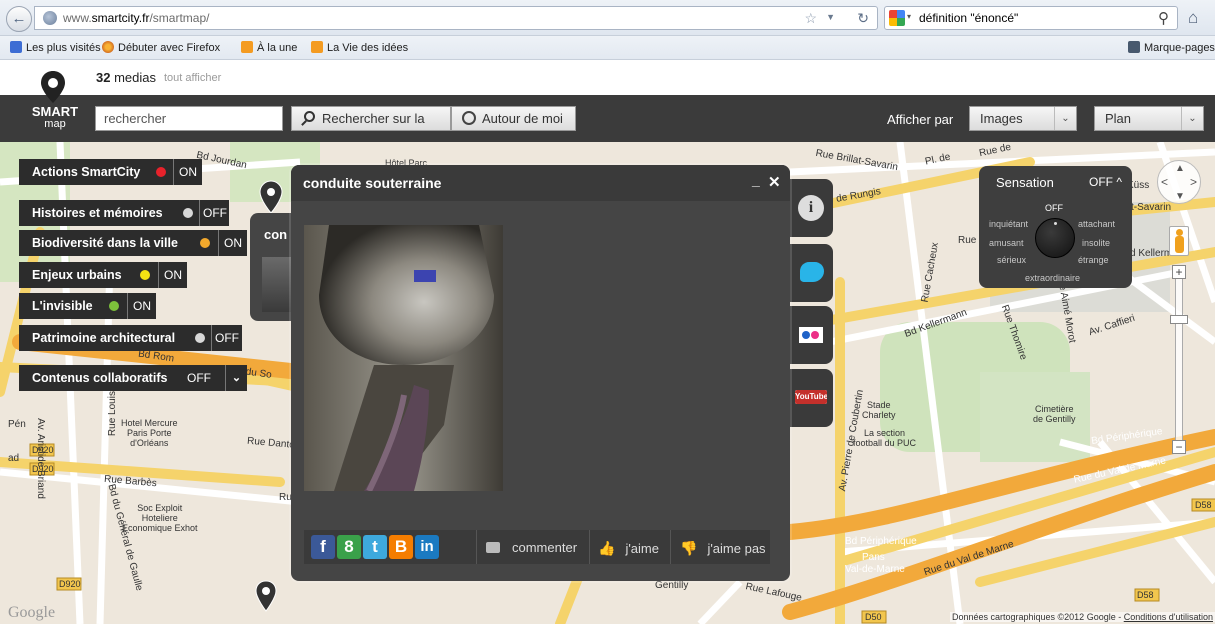 The height and width of the screenshot is (624, 1215). What do you see at coordinates (469, 118) in the screenshot?
I see `crosshair-icon` at bounding box center [469, 118].